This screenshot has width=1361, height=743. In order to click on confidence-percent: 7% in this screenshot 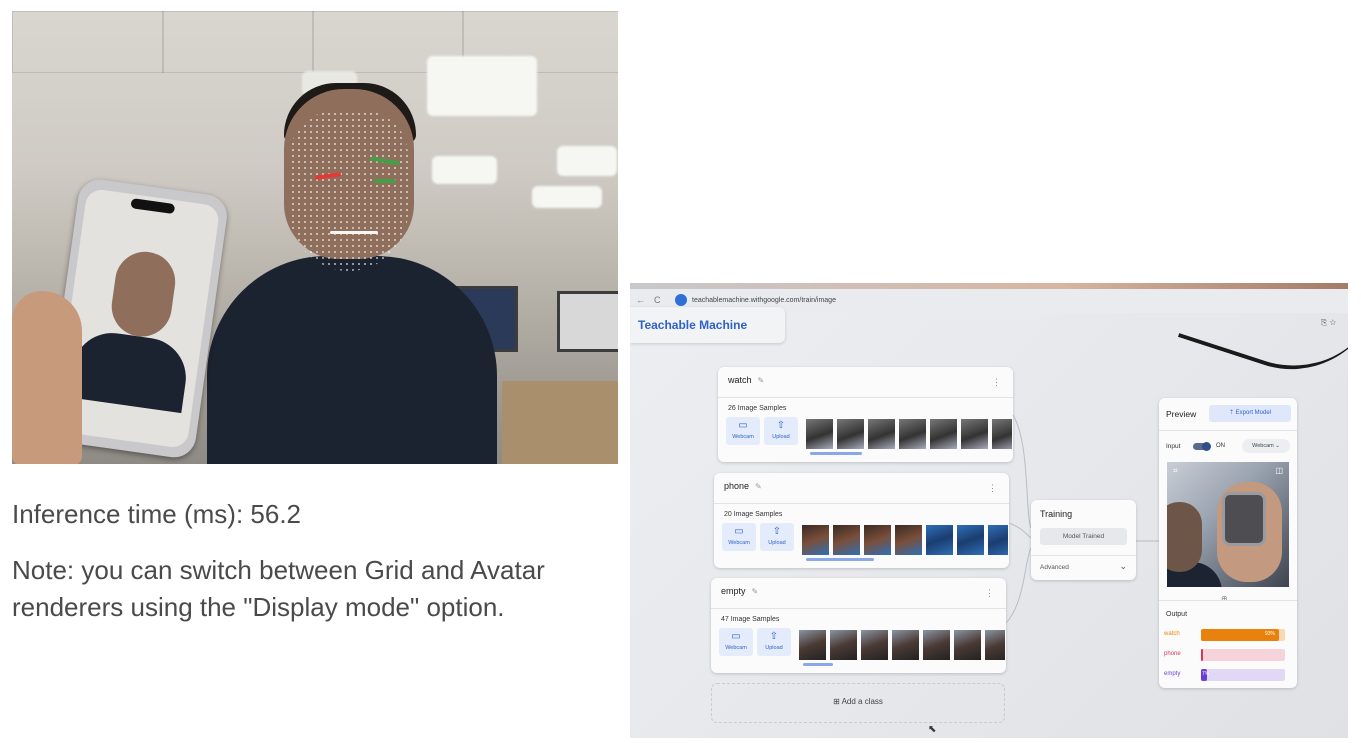, I will do `click(1206, 674)`.